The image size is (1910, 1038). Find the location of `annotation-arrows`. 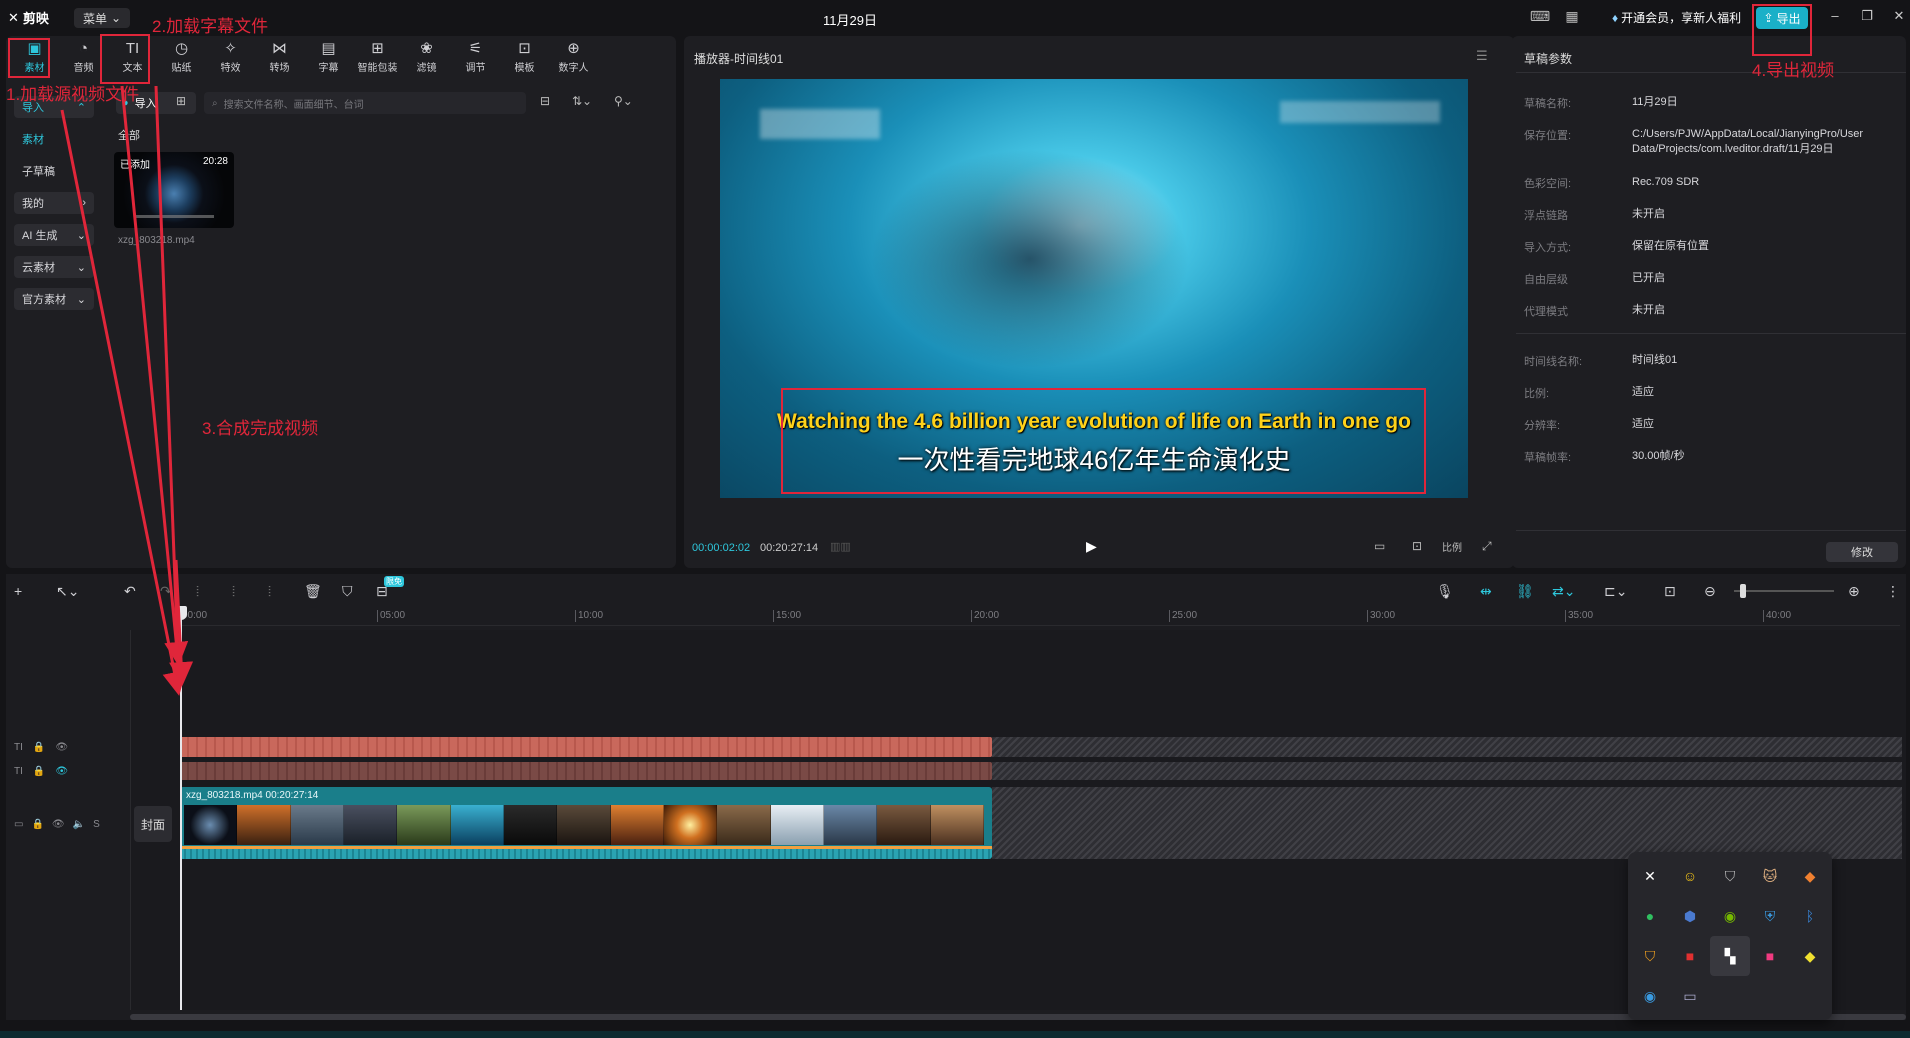

annotation-arrows is located at coordinates (127, 390).